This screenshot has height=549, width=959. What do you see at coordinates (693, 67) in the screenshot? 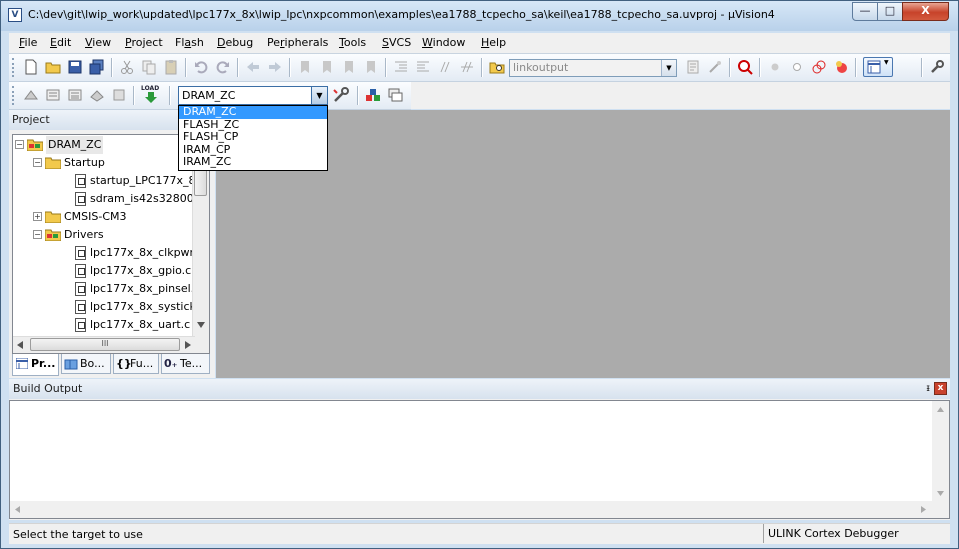
I see `incremental-find-icon` at bounding box center [693, 67].